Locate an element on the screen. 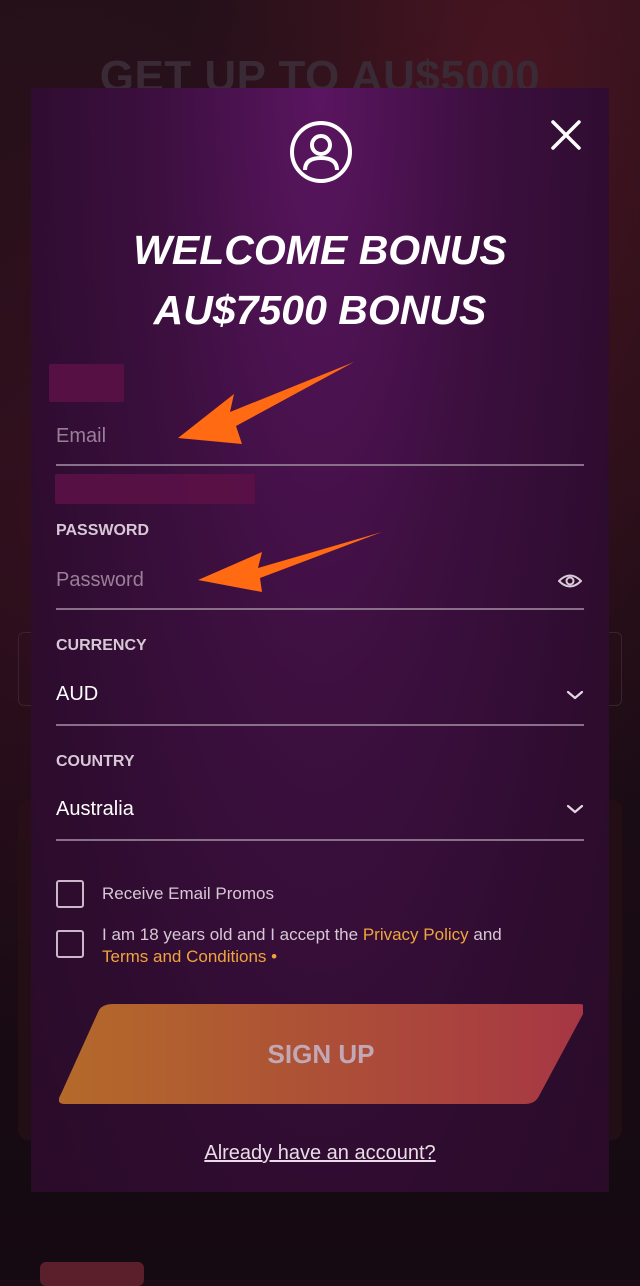 The width and height of the screenshot is (640, 1286). close-icon is located at coordinates (566, 135).